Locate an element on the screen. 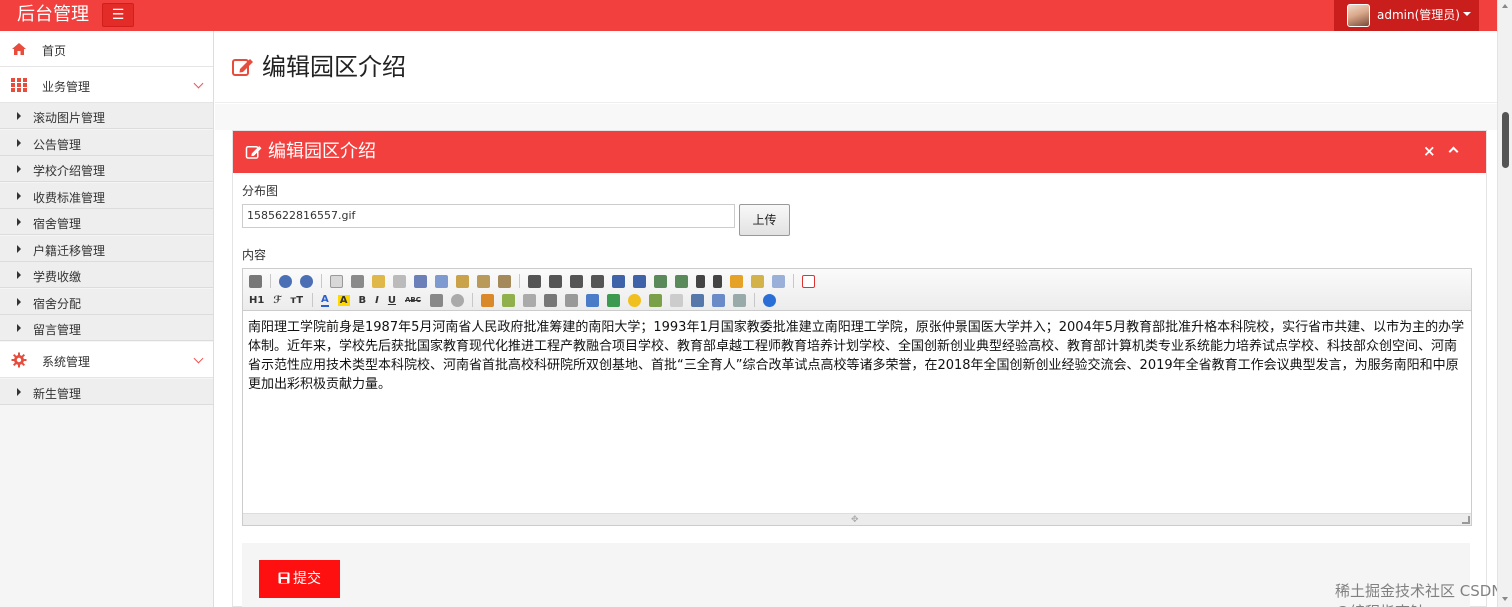 Image resolution: width=1512 pixels, height=607 pixels. close-icon: × is located at coordinates (1429, 151).